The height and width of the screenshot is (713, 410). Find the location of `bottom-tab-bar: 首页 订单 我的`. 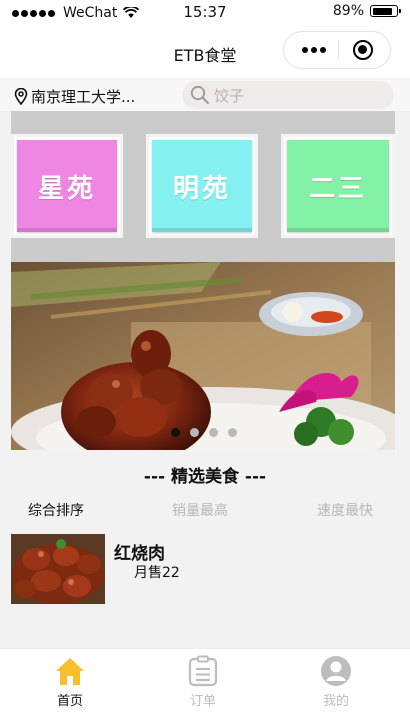

bottom-tab-bar: 首页 订单 我的 is located at coordinates (205, 680).